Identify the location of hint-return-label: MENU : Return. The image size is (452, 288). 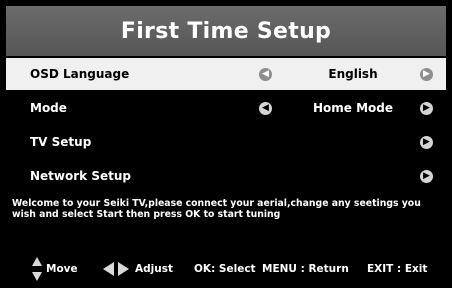
(305, 269).